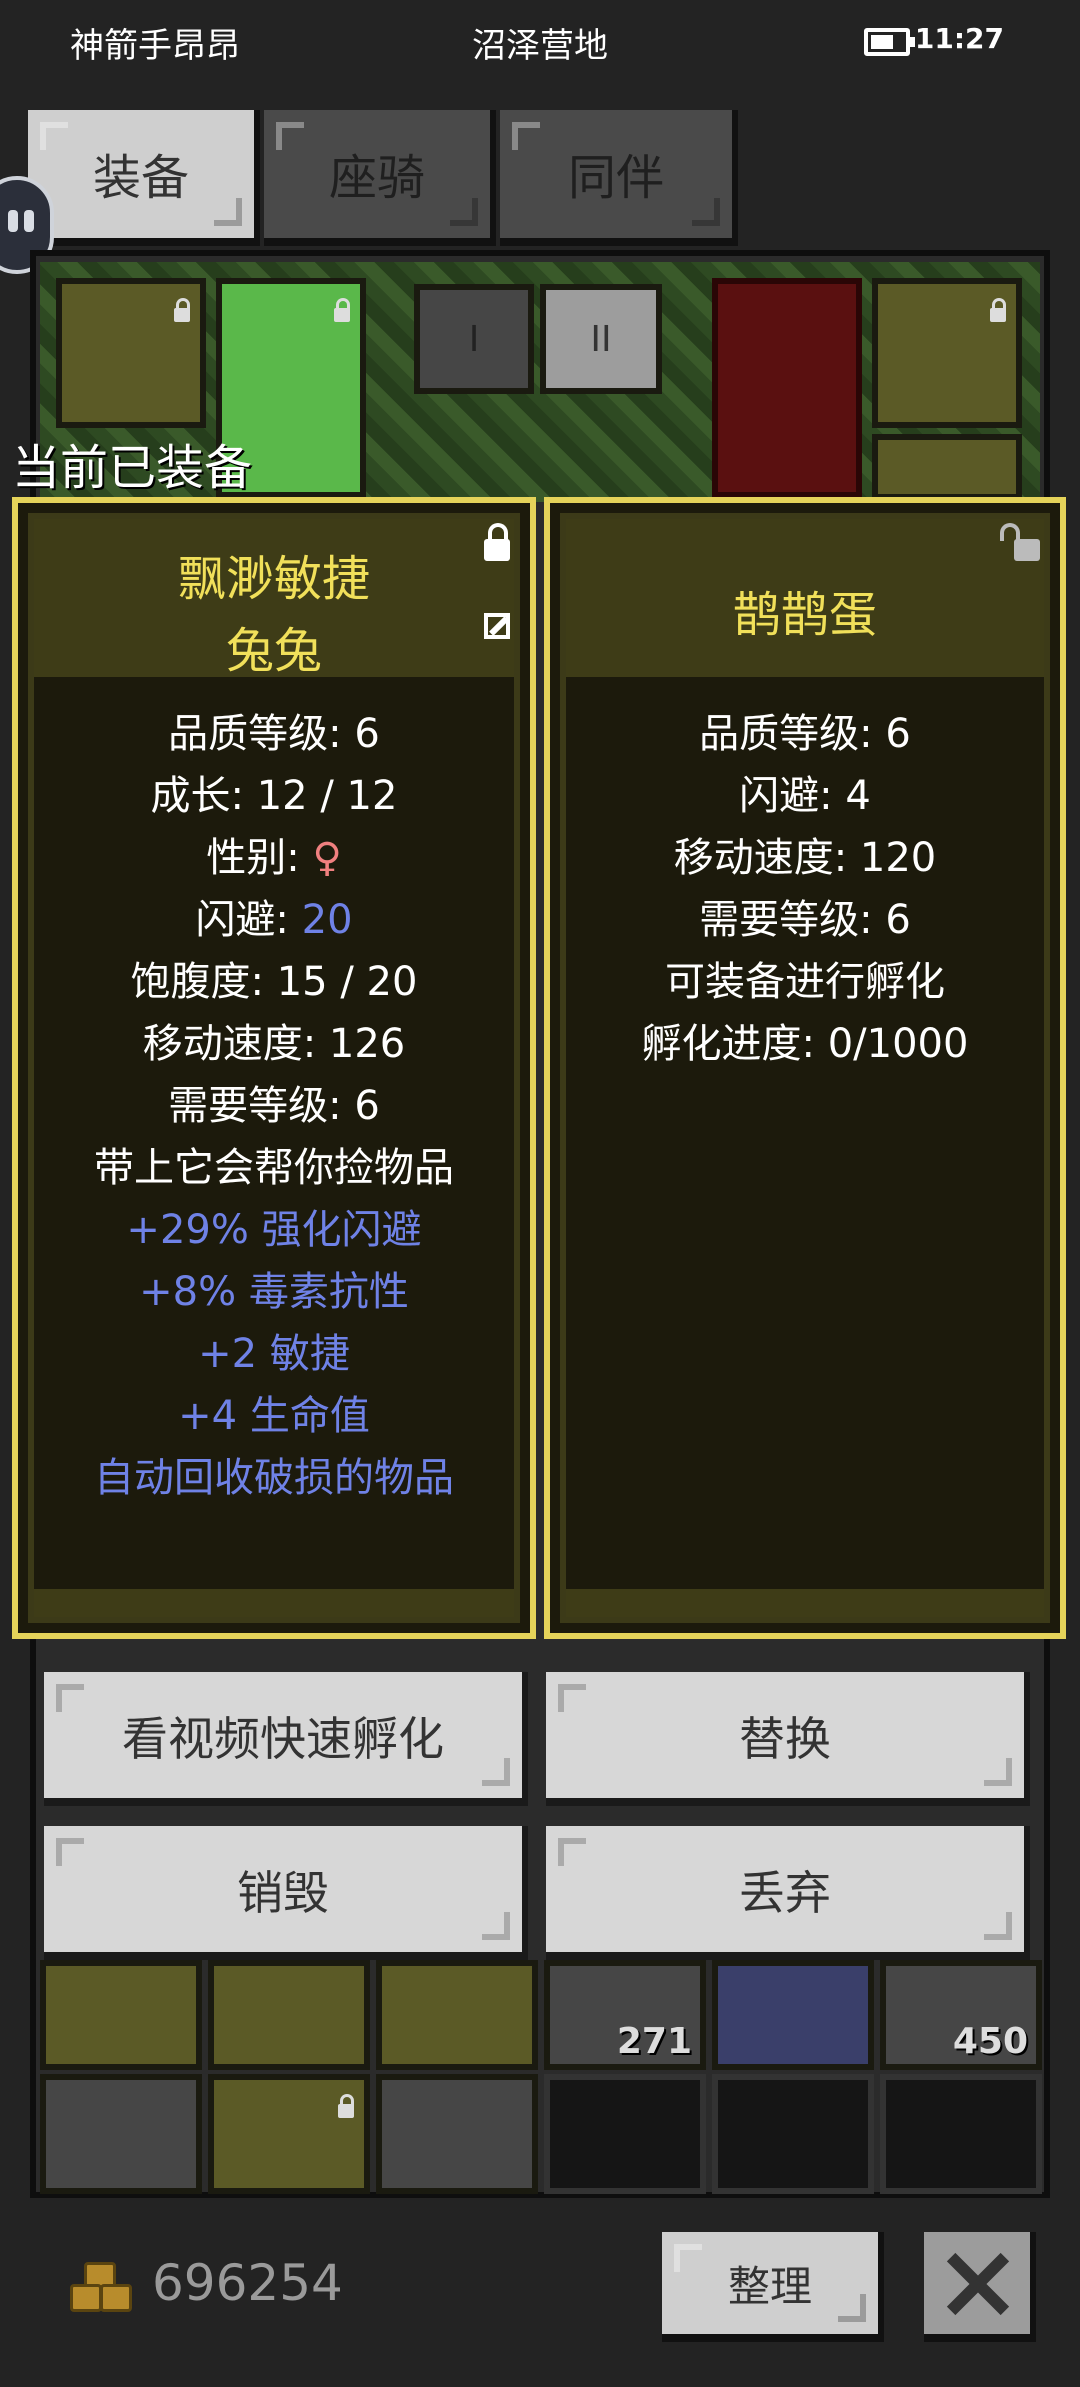 The image size is (1080, 2387). I want to click on equipped-label: 当前已装备, so click(132, 468).